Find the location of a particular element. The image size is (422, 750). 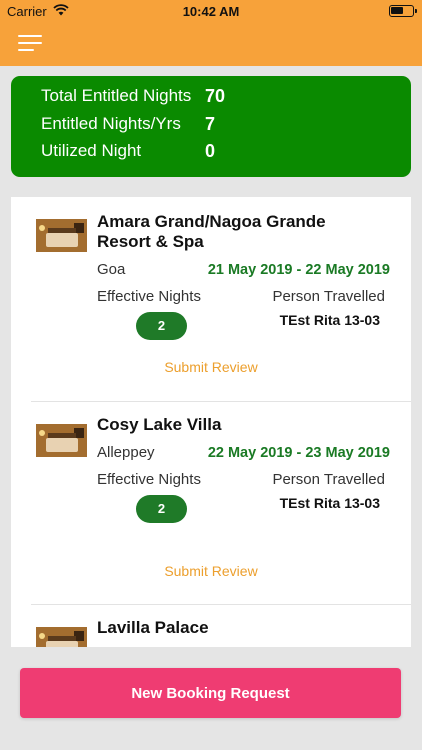

battery-icon is located at coordinates (403, 11).